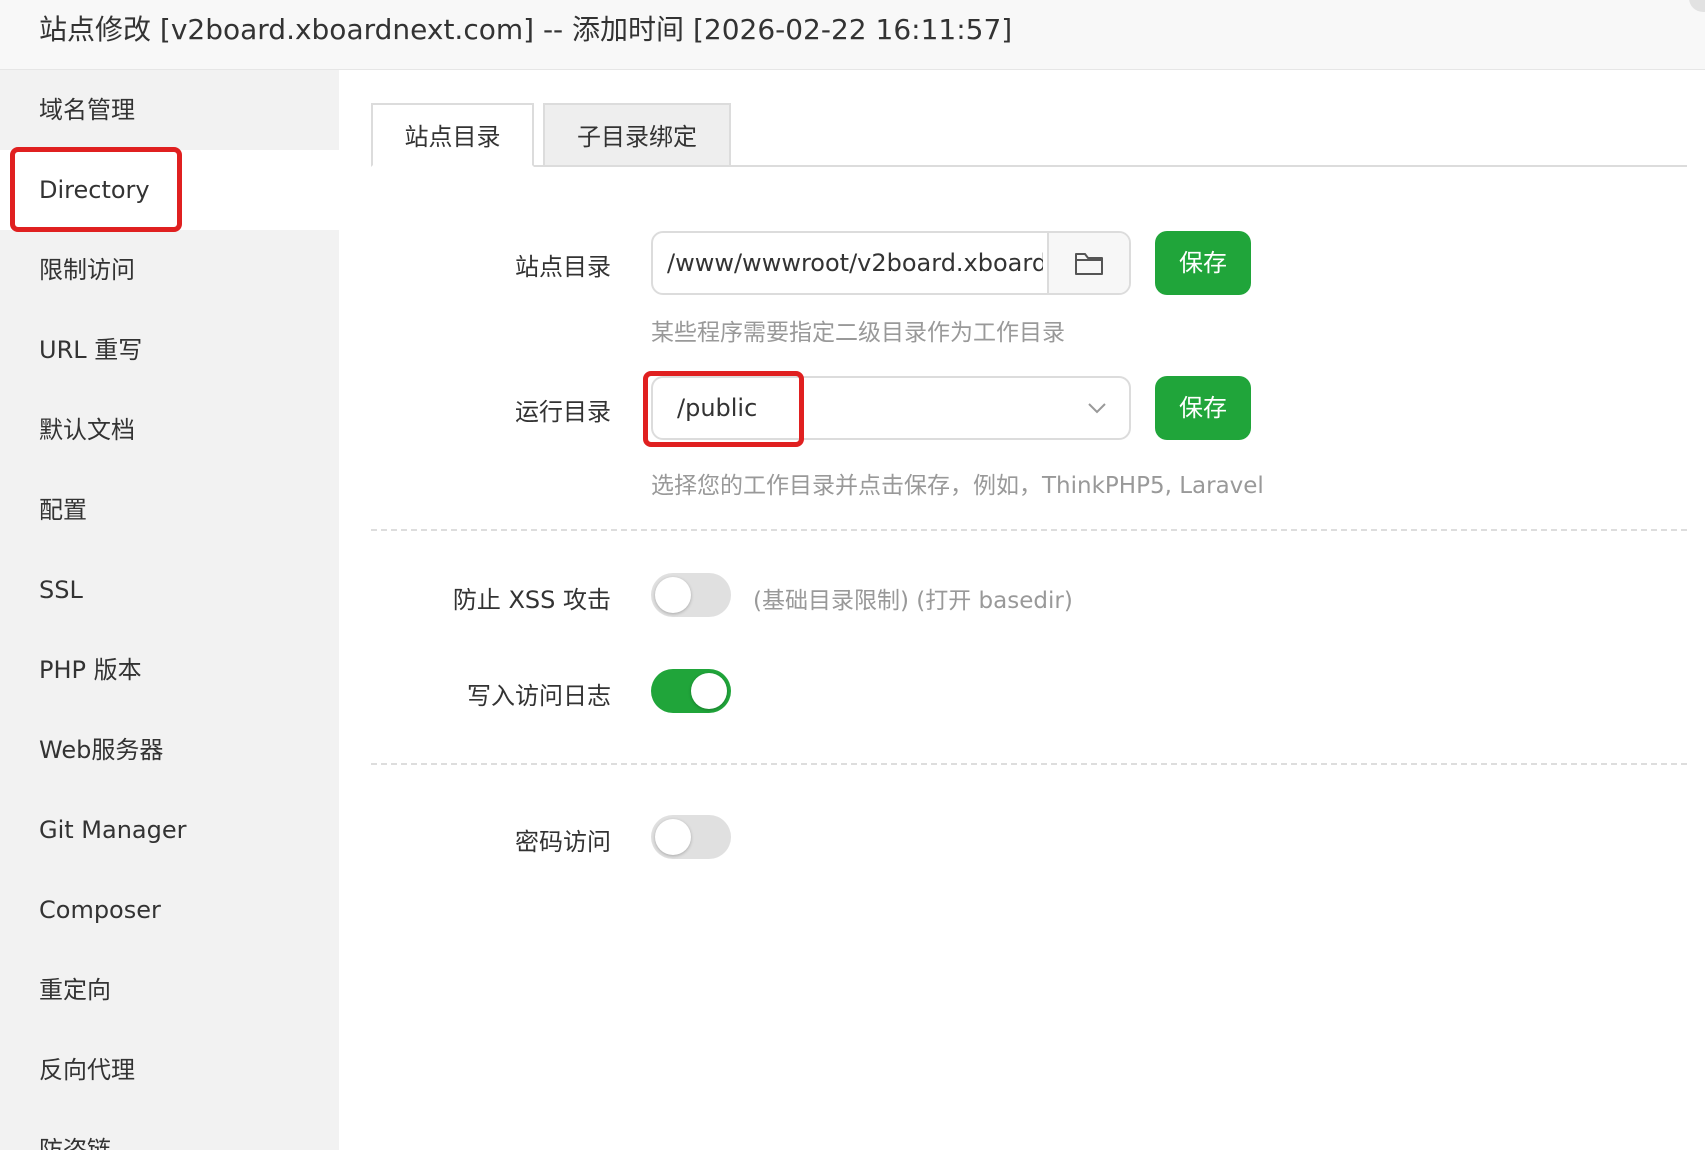  What do you see at coordinates (169, 350) in the screenshot?
I see `sidebar-item-url-rewrite: URL 重写` at bounding box center [169, 350].